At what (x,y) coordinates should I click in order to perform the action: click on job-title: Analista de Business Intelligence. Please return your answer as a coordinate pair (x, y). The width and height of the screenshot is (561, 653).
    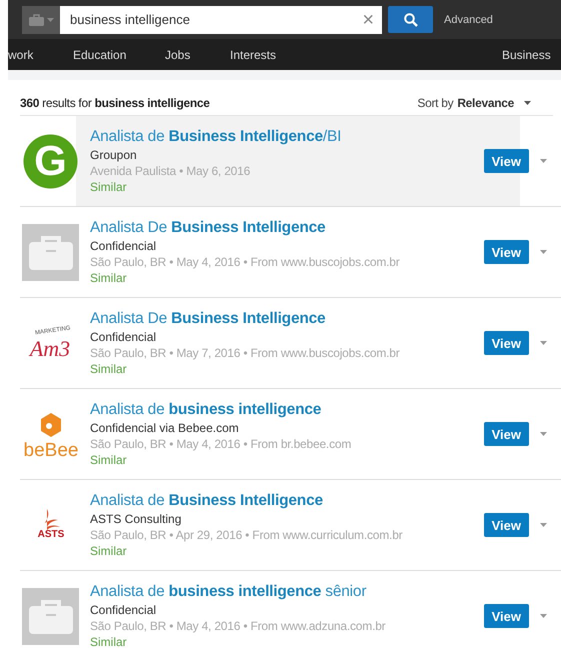
    Looking at the image, I should click on (287, 501).